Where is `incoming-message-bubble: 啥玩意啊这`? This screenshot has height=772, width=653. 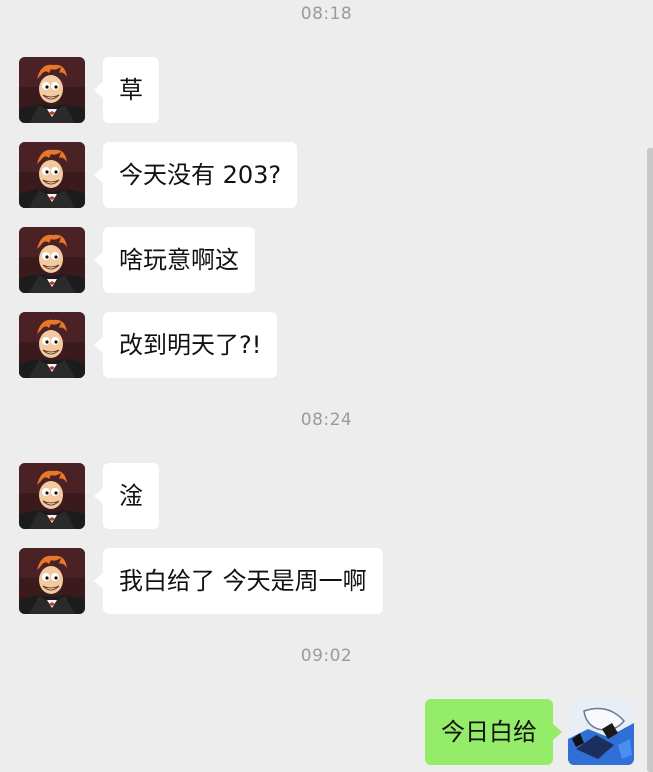 incoming-message-bubble: 啥玩意啊这 is located at coordinates (174, 260).